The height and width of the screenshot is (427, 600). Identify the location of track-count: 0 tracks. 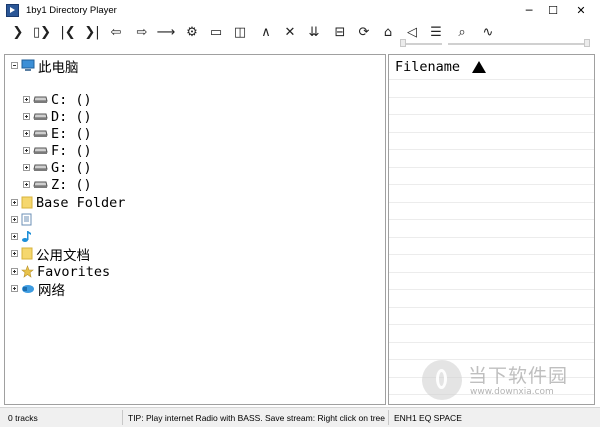
(23, 417).